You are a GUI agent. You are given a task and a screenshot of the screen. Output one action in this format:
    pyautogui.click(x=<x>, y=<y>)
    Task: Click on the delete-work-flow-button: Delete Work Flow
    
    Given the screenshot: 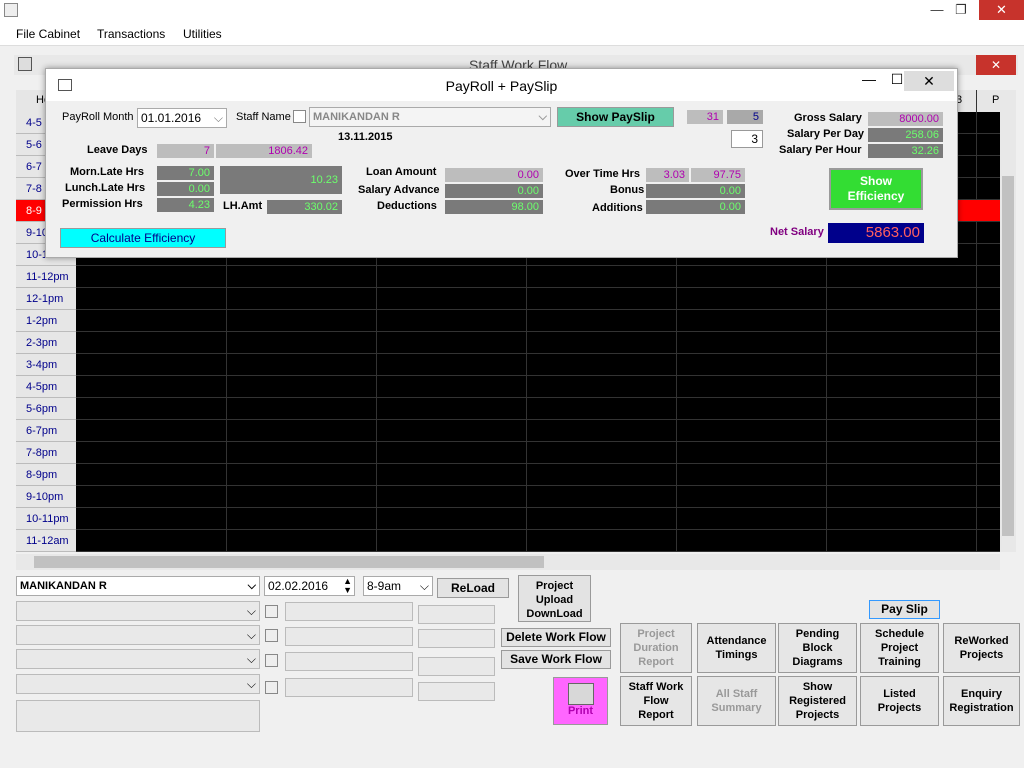 What is the action you would take?
    pyautogui.click(x=556, y=637)
    